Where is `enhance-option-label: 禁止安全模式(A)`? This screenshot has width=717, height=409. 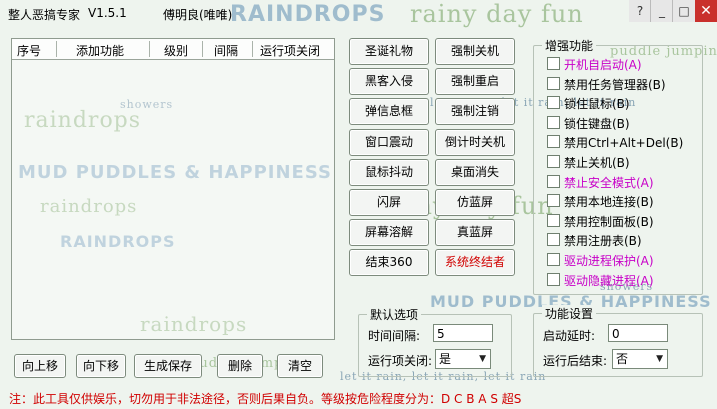 enhance-option-label: 禁止安全模式(A) is located at coordinates (609, 183).